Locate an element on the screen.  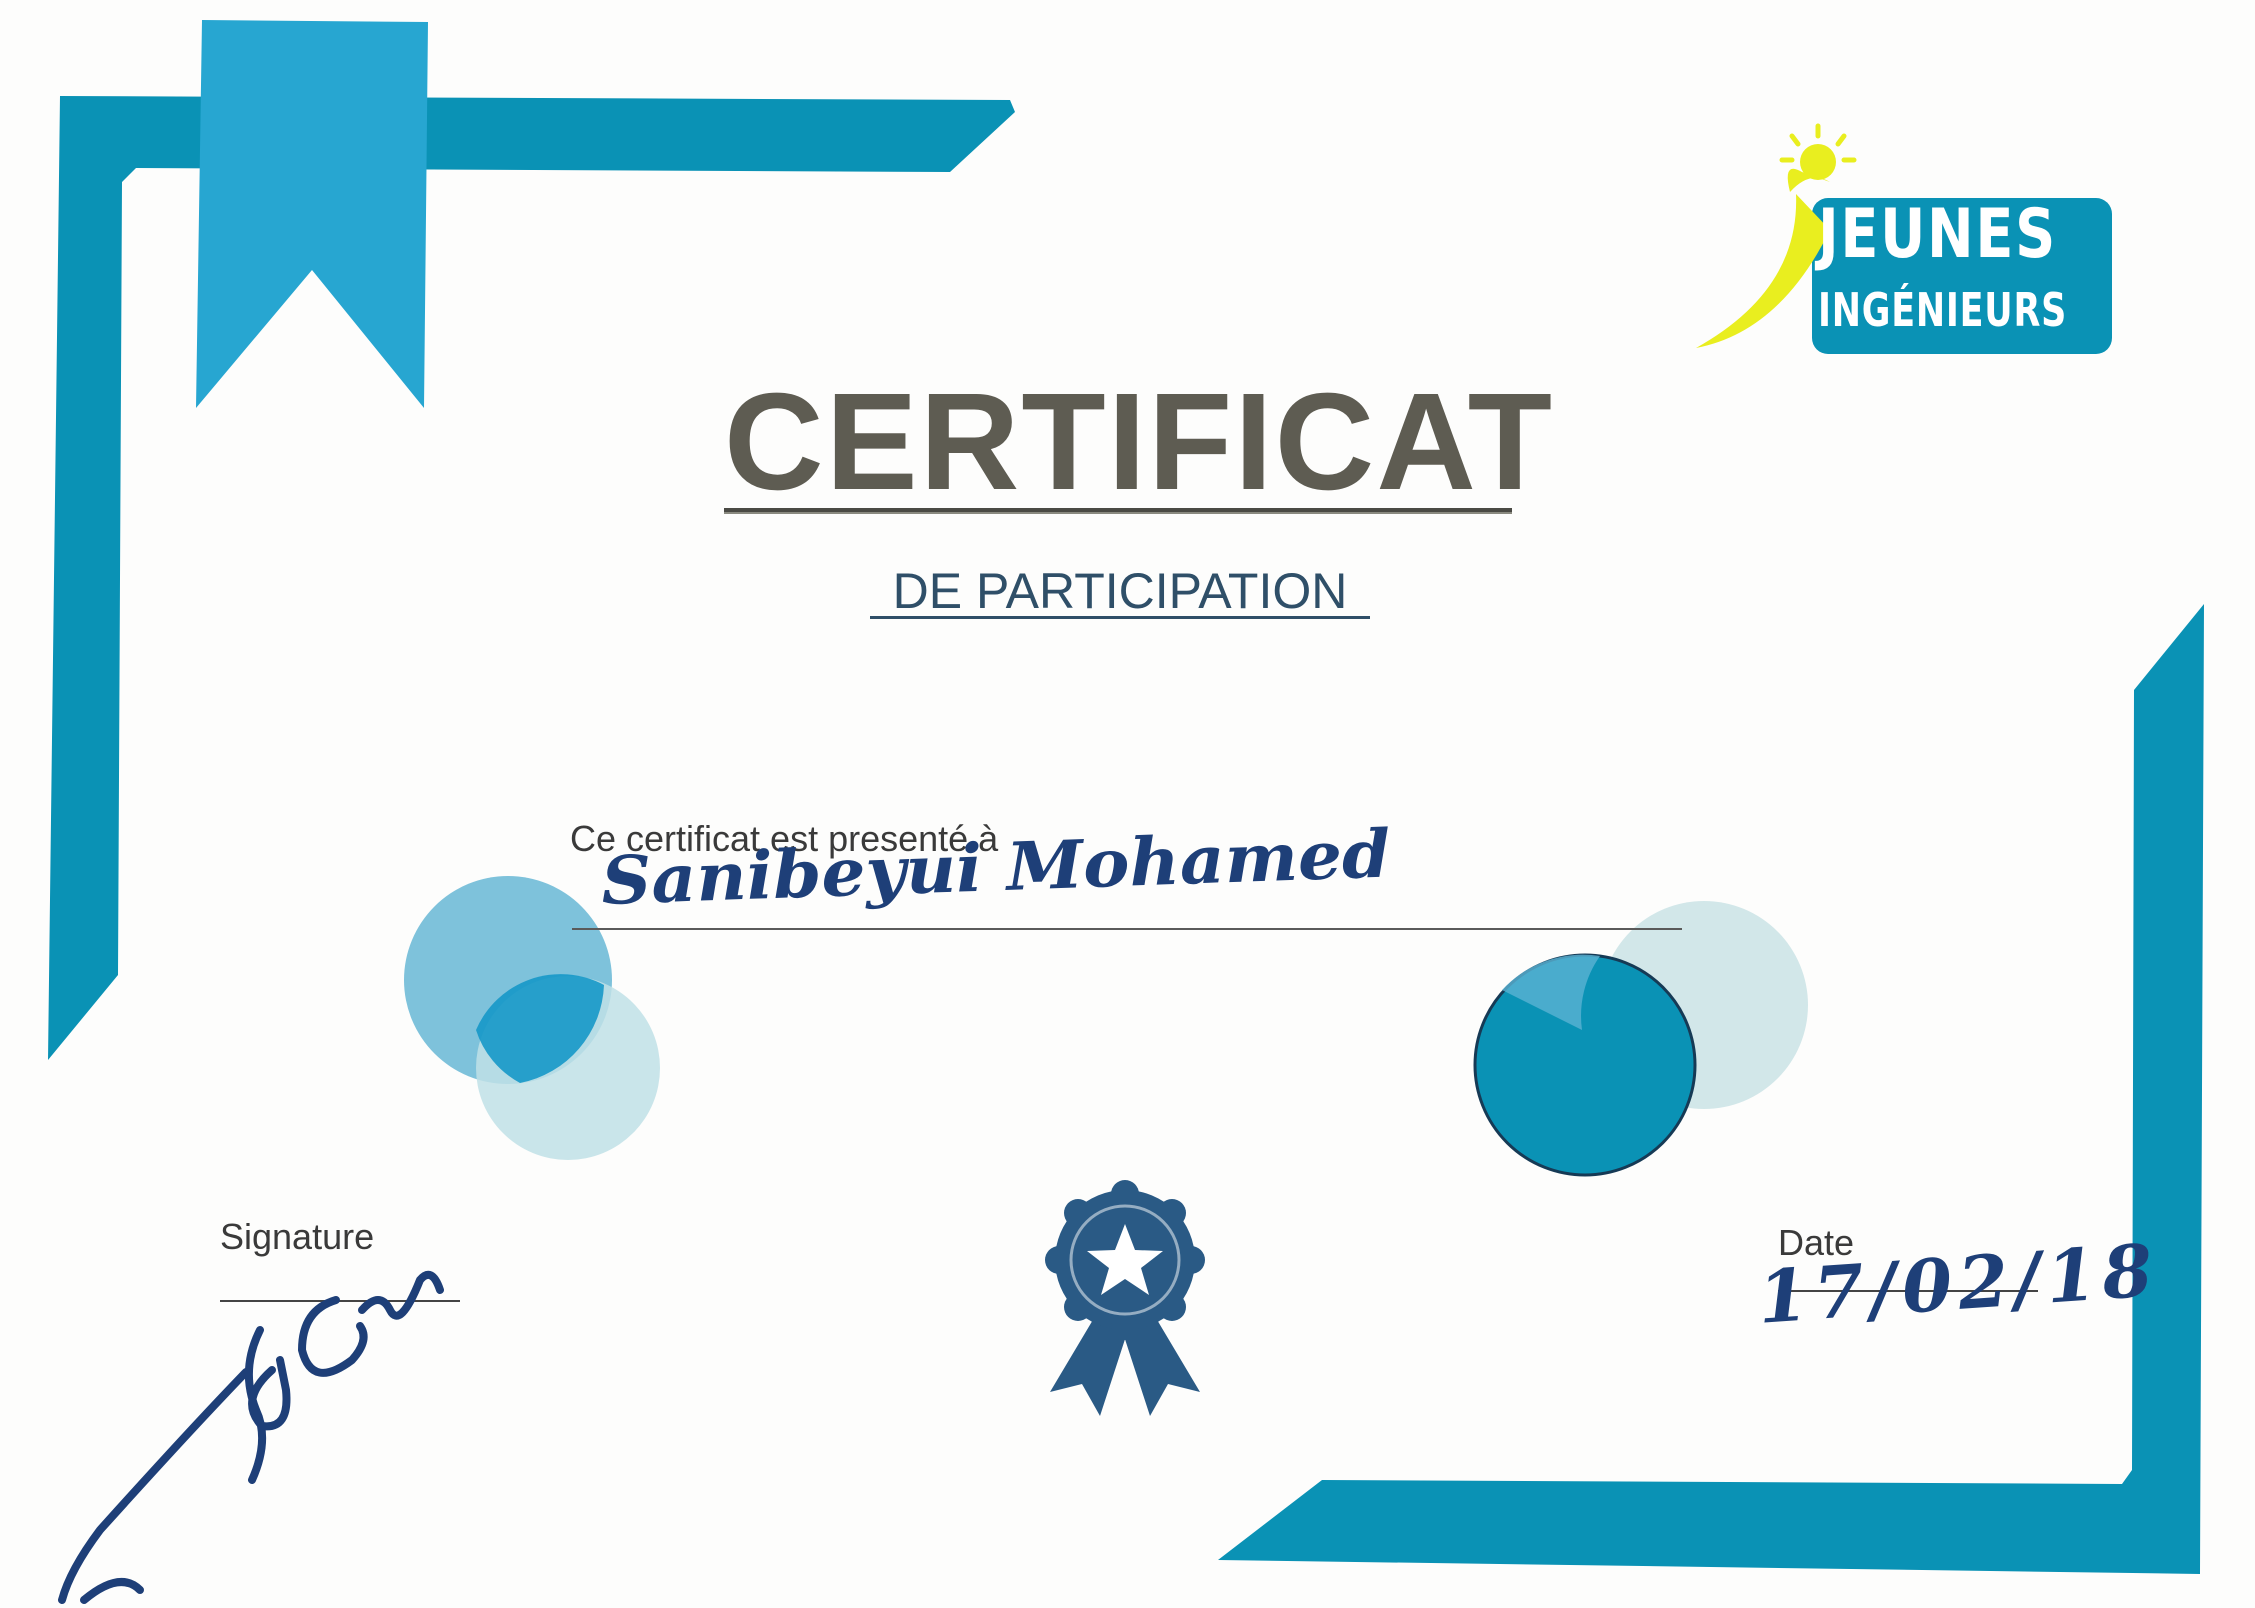
top-left-ribbon is located at coordinates (312, 214).